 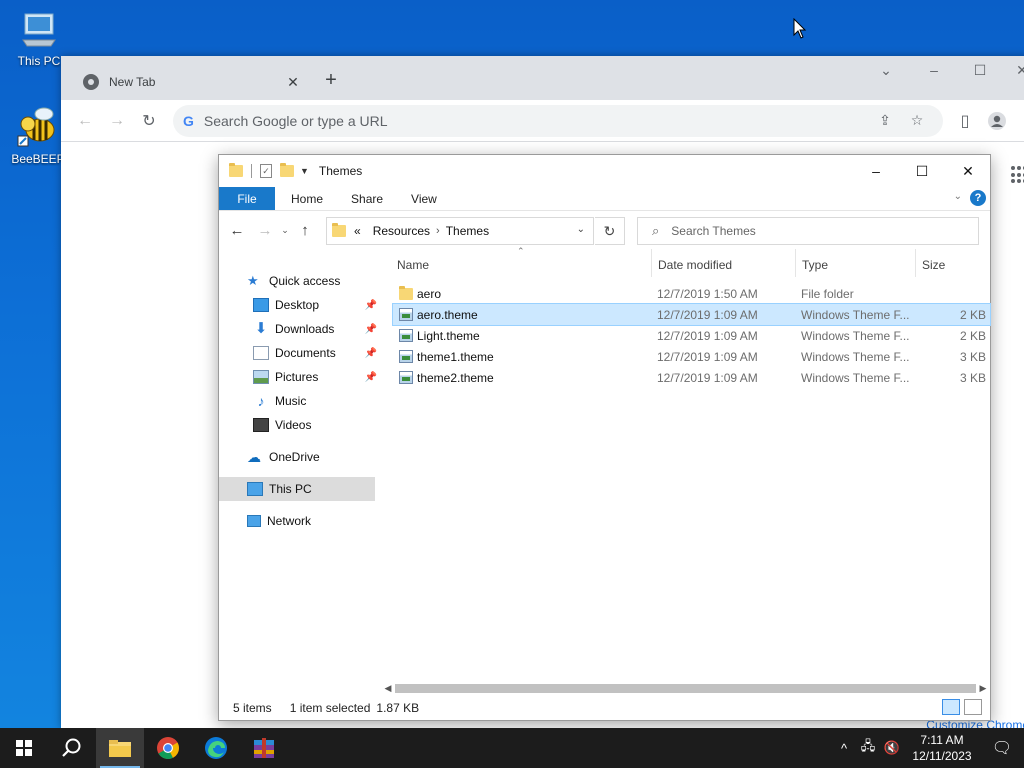 I want to click on share-icon: ⇪, so click(x=885, y=120).